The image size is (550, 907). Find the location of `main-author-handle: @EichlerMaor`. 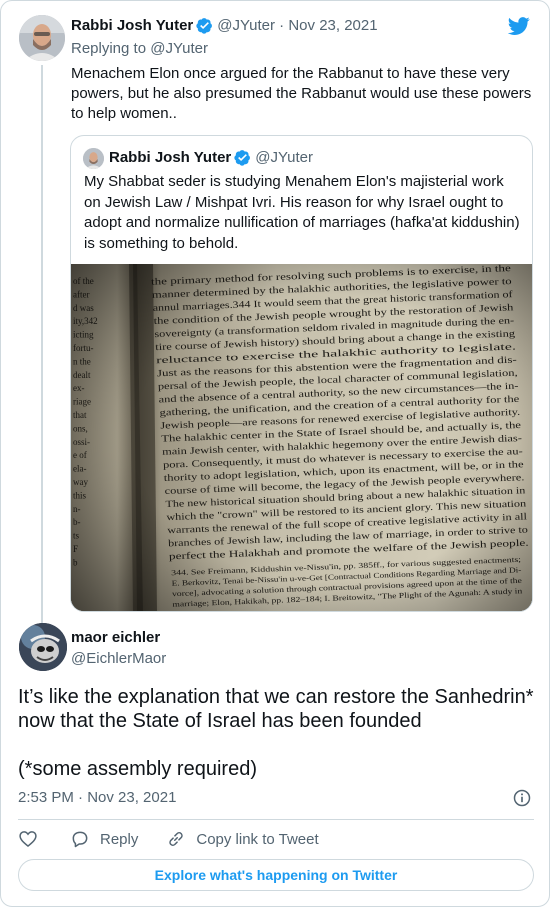

main-author-handle: @EichlerMaor is located at coordinates (118, 658).